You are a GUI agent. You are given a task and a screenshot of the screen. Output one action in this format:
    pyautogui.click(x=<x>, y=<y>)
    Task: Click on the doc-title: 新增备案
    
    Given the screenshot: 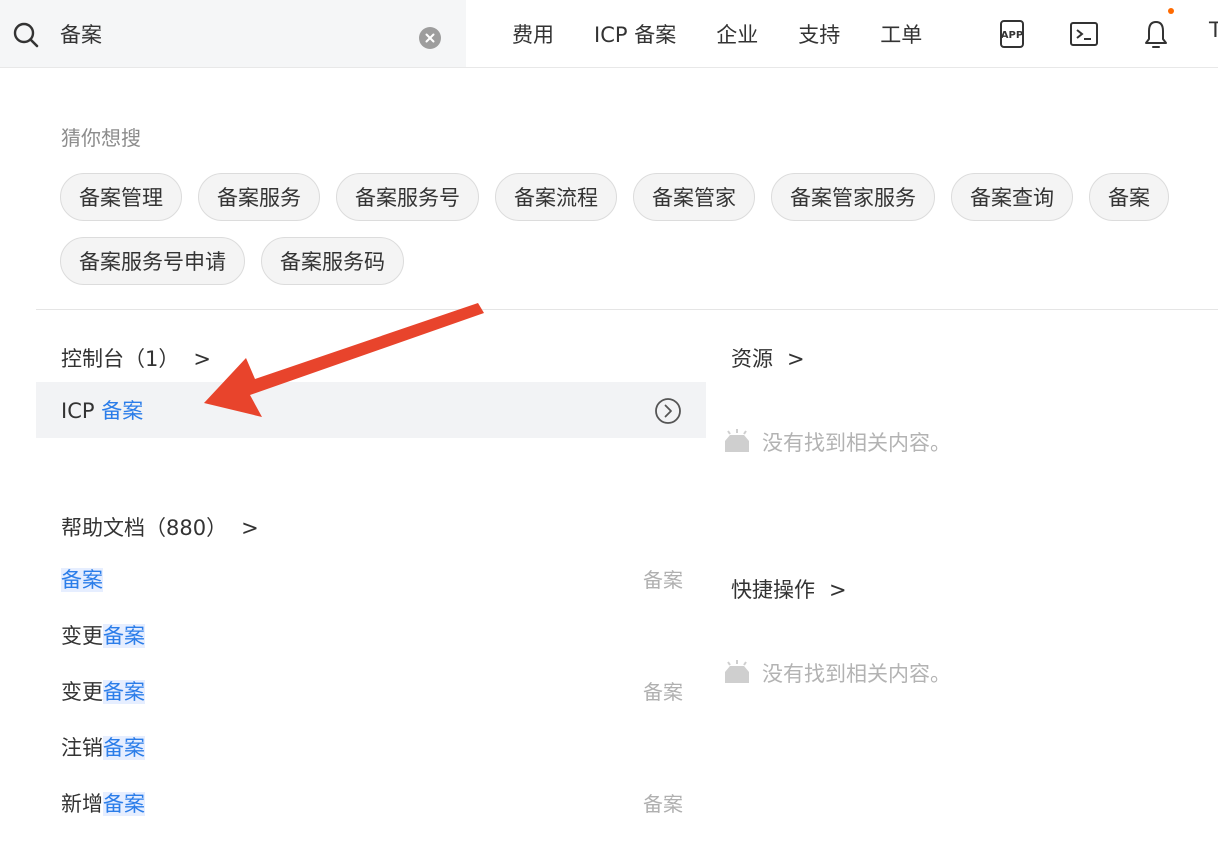 What is the action you would take?
    pyautogui.click(x=103, y=803)
    